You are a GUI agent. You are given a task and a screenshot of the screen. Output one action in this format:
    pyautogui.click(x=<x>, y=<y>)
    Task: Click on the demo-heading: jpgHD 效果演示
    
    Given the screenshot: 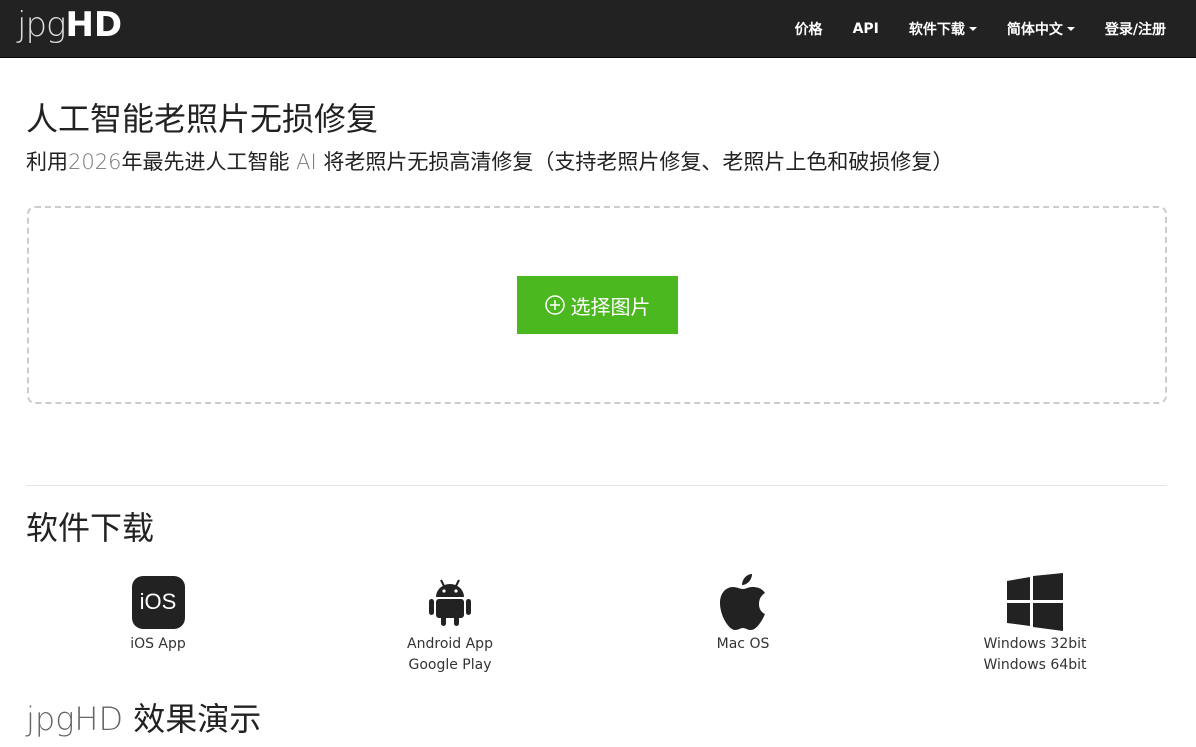 What is the action you would take?
    pyautogui.click(x=143, y=717)
    